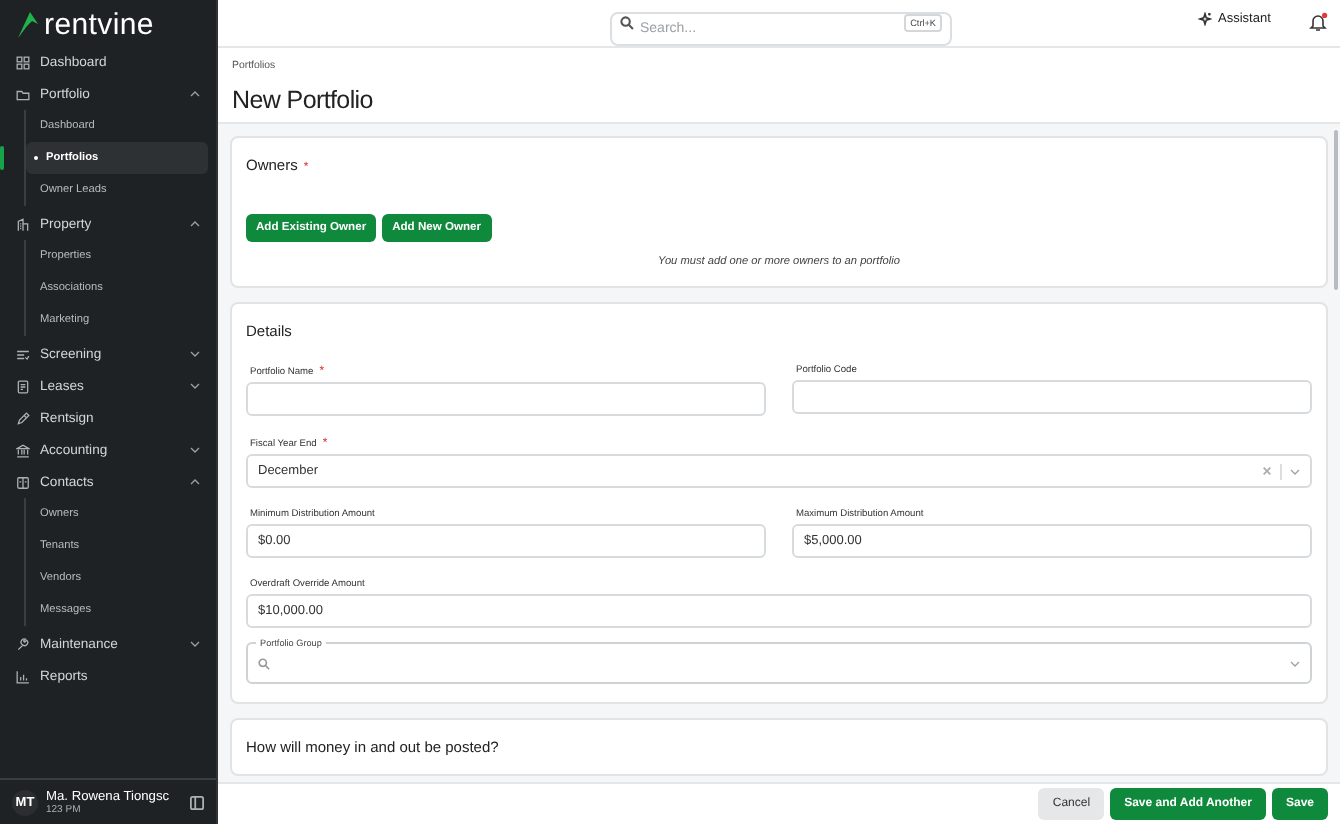 This screenshot has width=1340, height=824. I want to click on folder-icon, so click(23, 94).